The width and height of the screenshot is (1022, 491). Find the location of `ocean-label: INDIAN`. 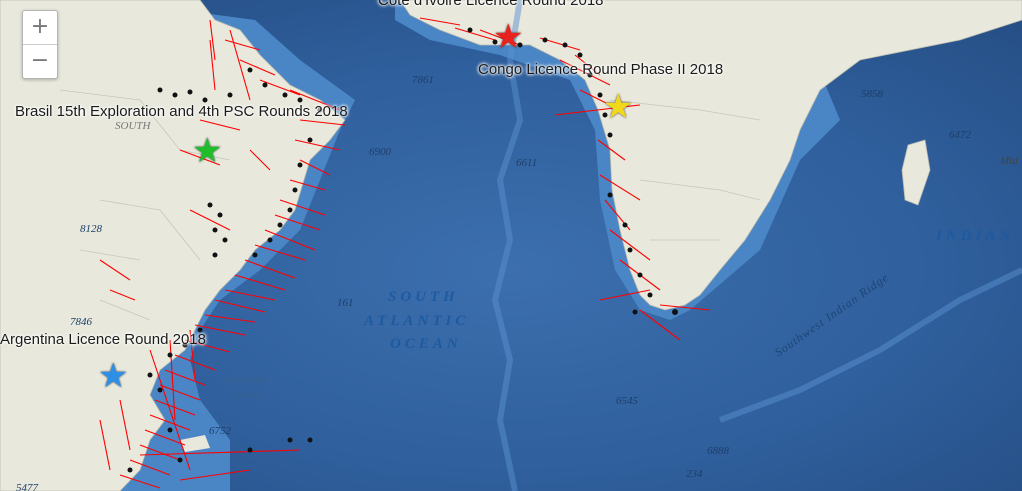

ocean-label: INDIAN is located at coordinates (975, 236).